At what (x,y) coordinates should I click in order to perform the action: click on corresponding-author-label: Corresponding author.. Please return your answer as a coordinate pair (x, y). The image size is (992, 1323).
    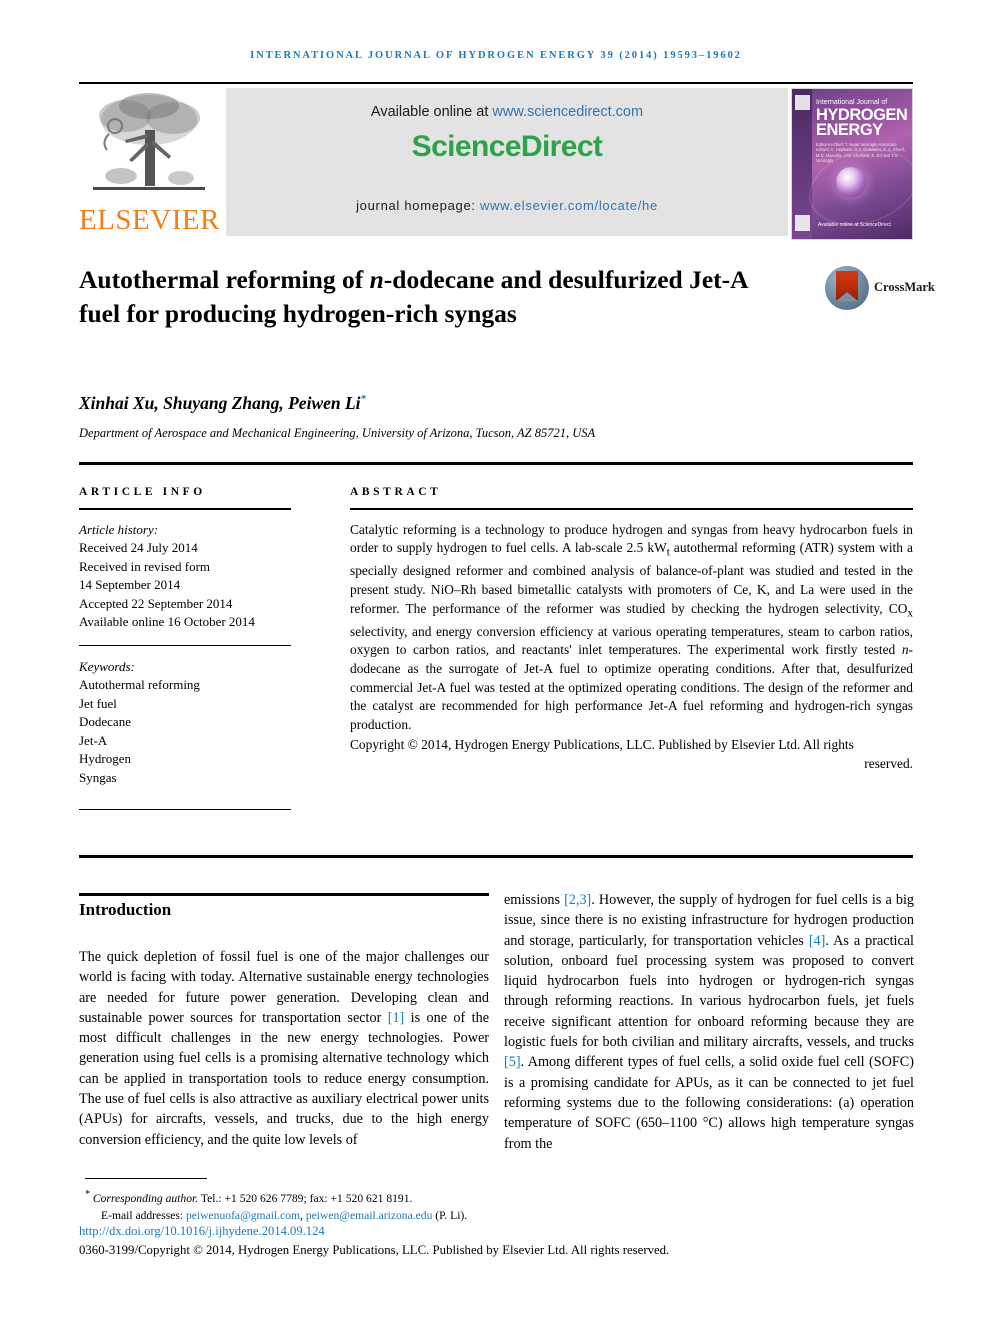
    Looking at the image, I should click on (145, 1198).